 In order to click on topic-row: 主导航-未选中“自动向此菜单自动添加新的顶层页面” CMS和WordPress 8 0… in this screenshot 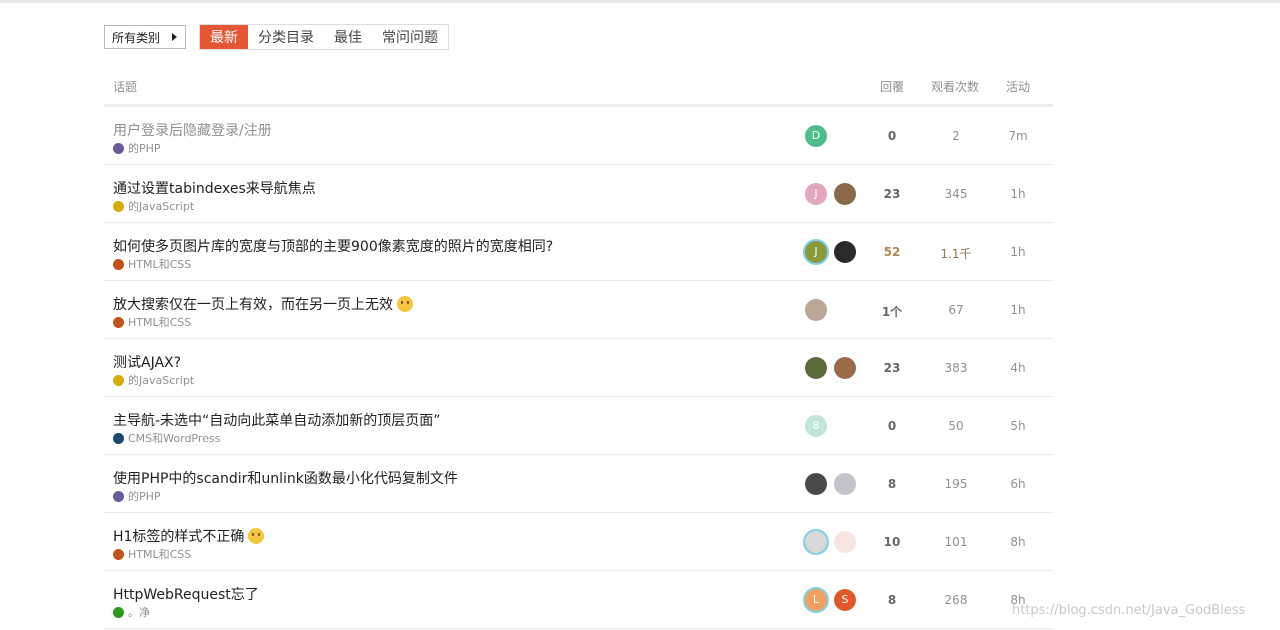, I will do `click(579, 426)`.